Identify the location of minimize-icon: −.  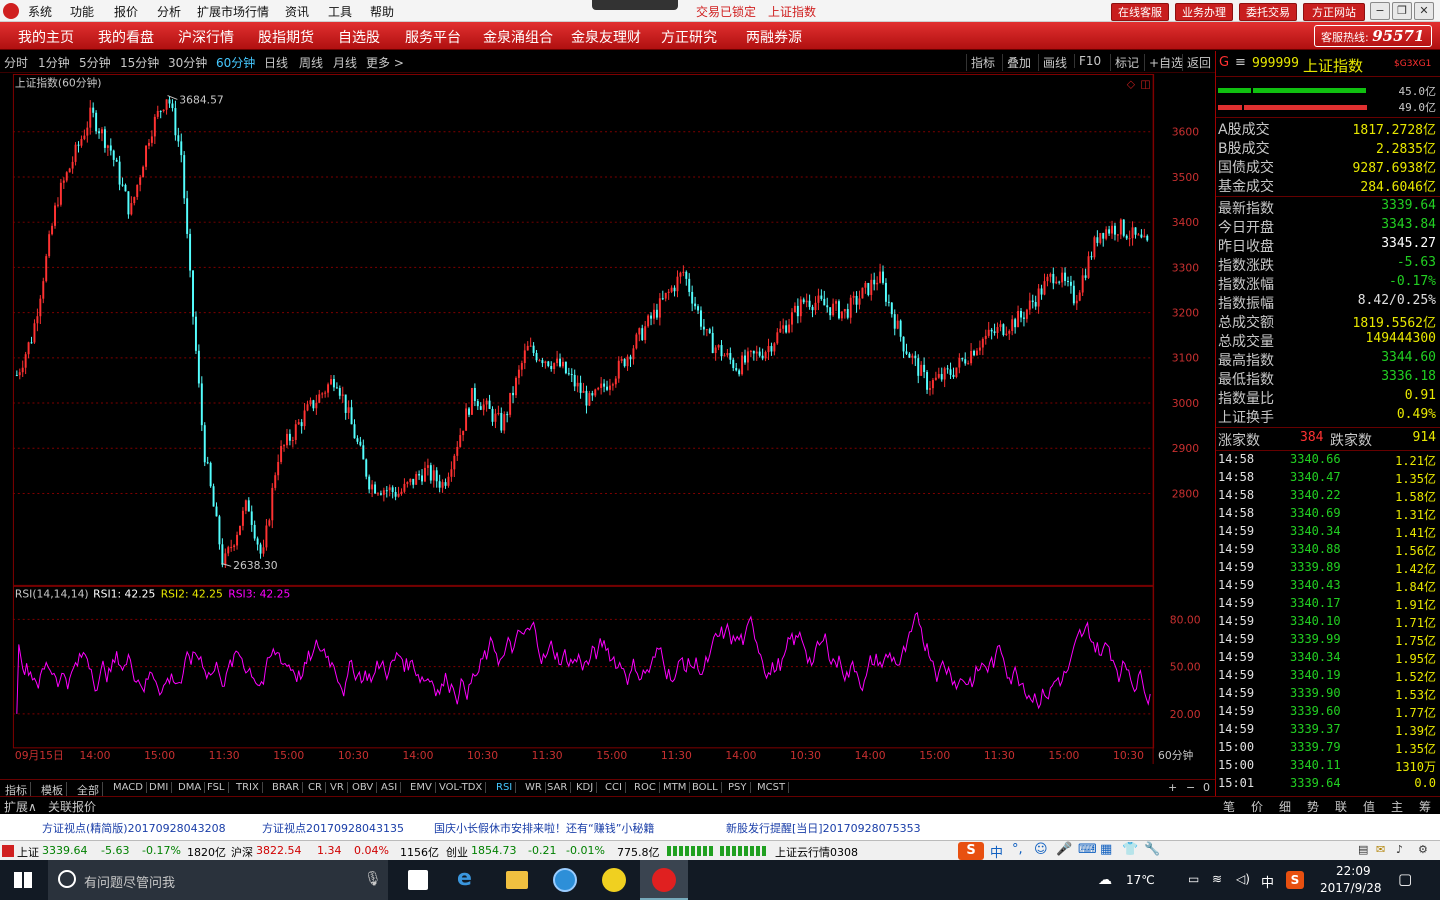
(1380, 11).